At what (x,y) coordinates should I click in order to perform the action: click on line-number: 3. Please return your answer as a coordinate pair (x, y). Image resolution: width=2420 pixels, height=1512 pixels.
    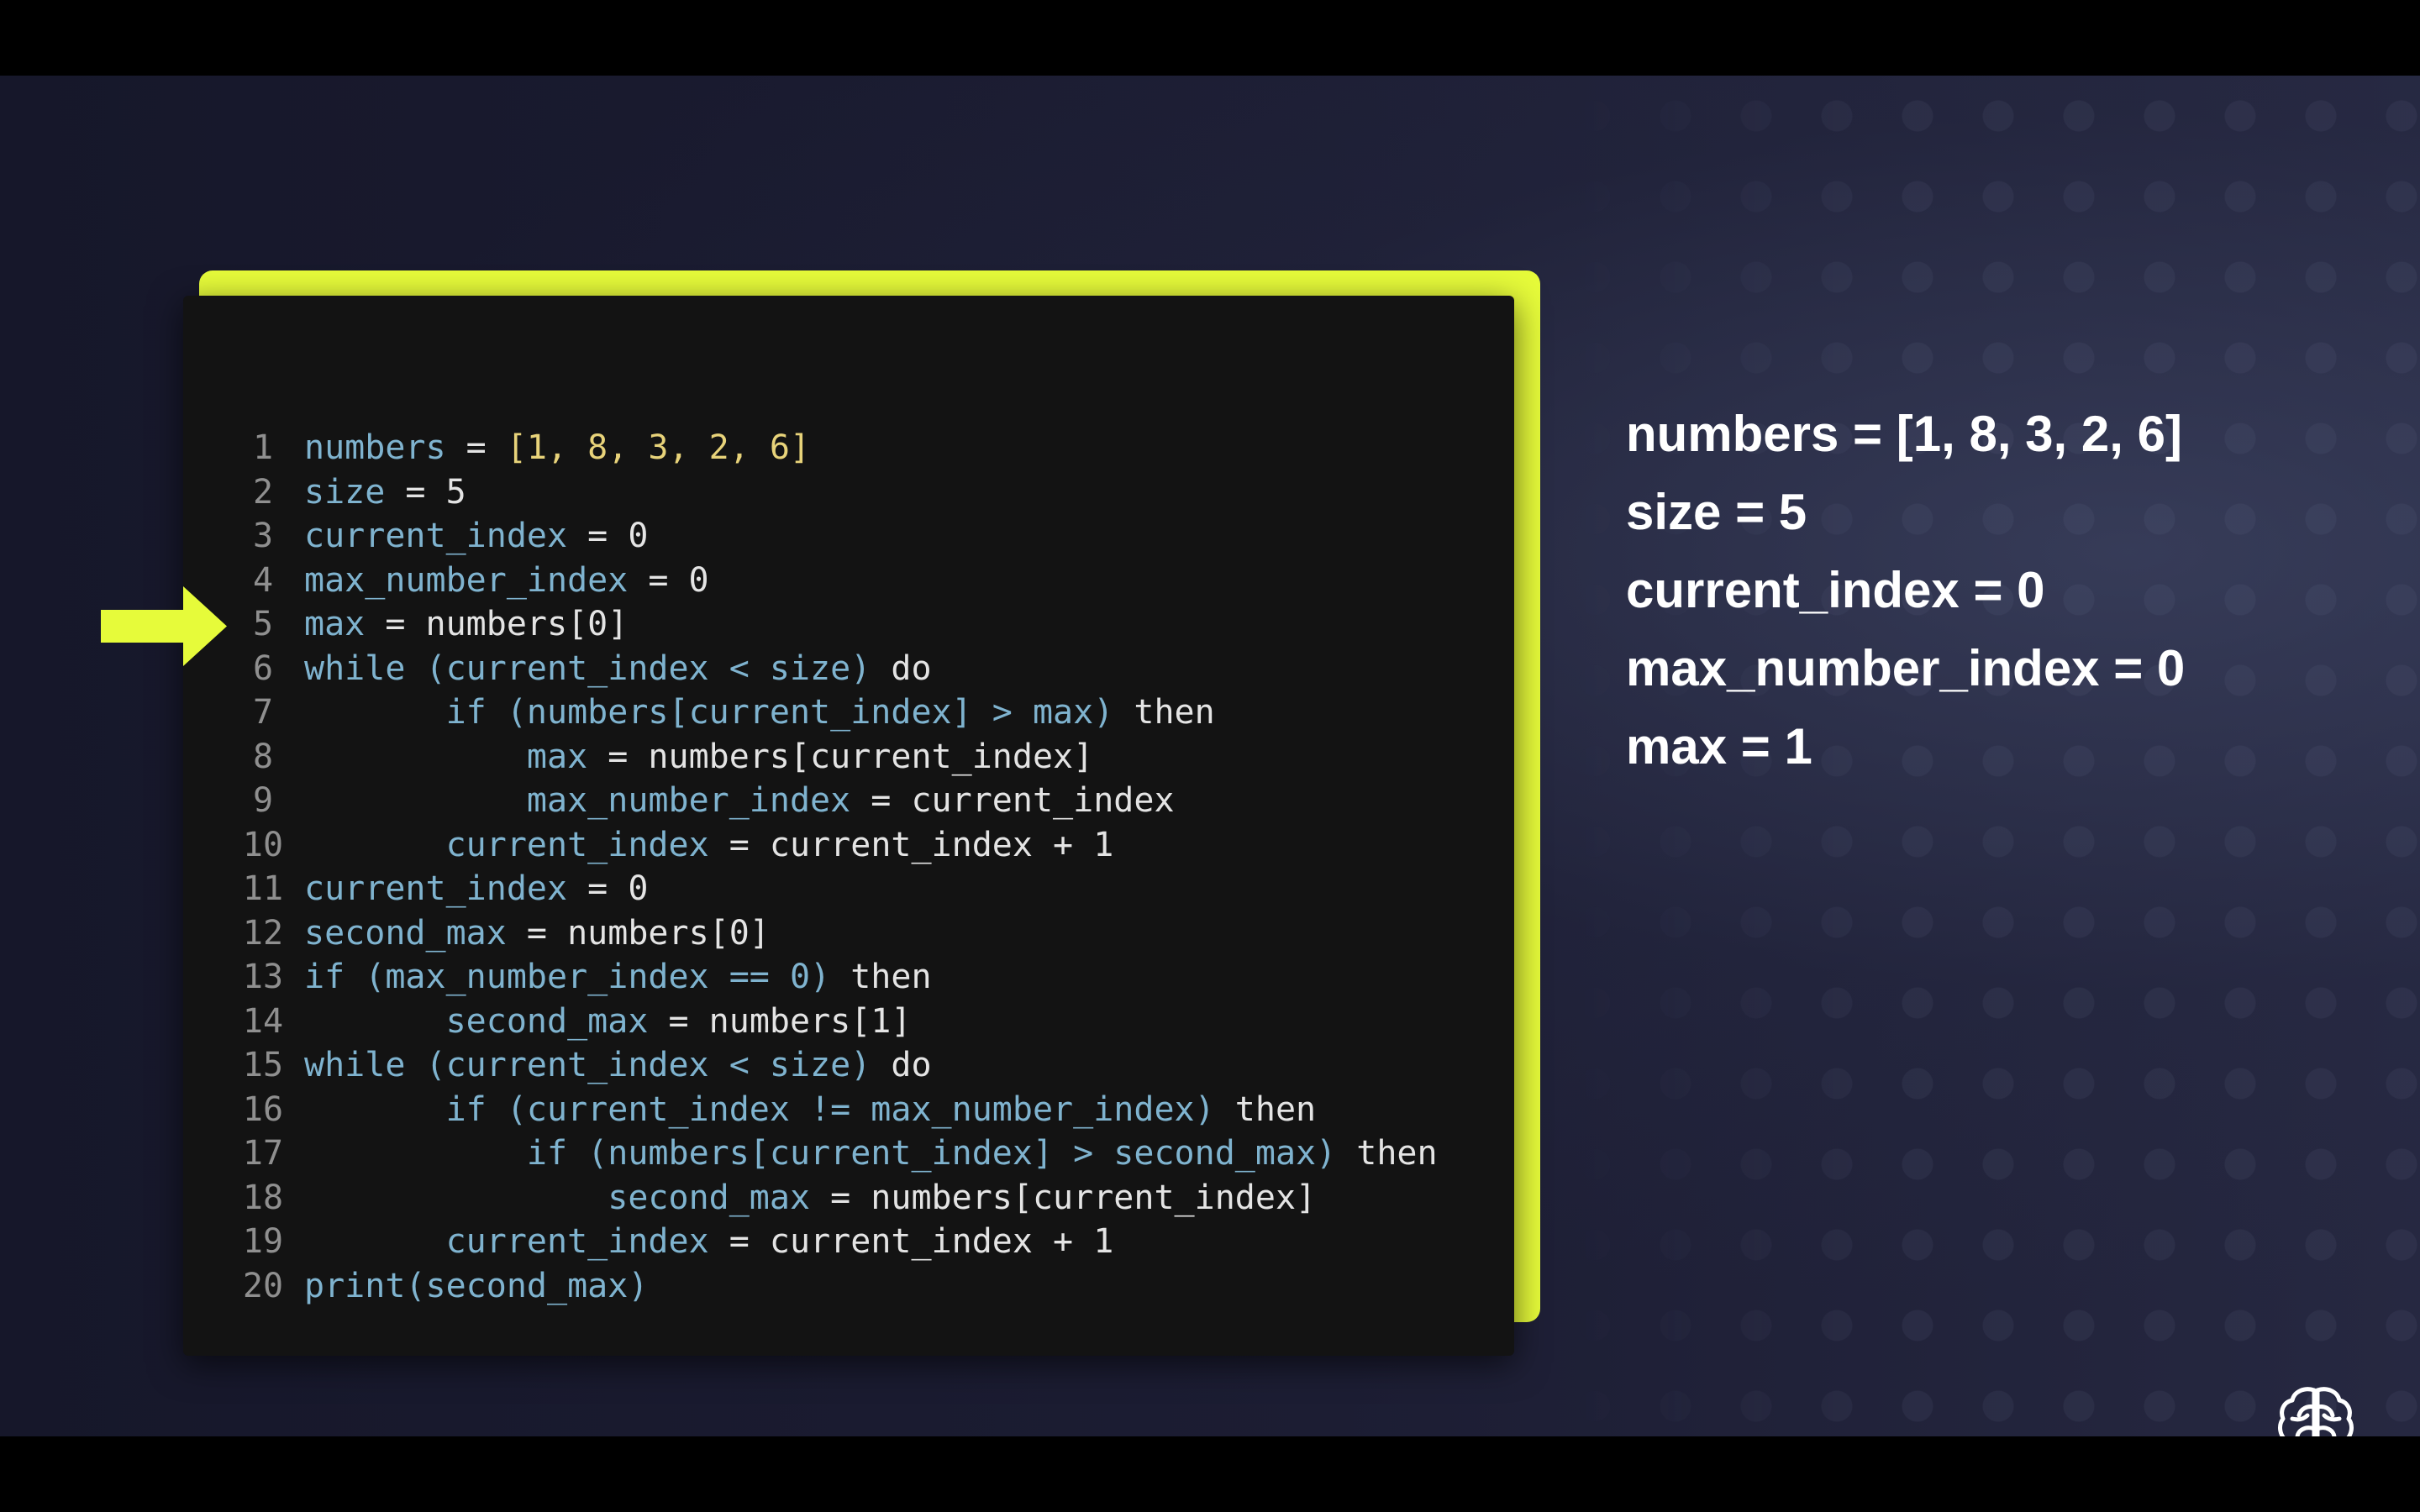
    Looking at the image, I should click on (263, 536).